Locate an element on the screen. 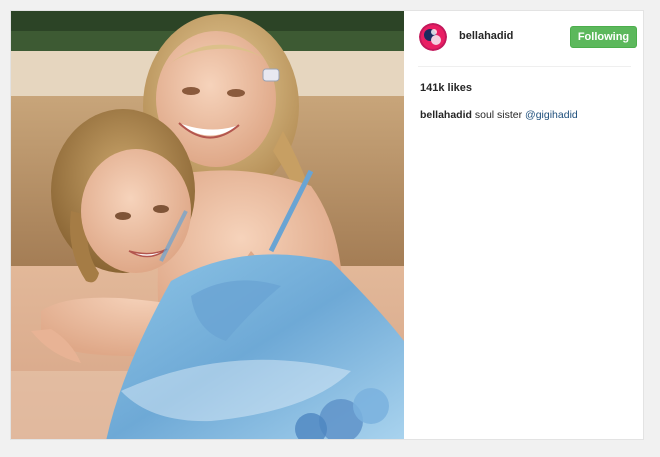  post-author-username: bellahadid is located at coordinates (486, 36).